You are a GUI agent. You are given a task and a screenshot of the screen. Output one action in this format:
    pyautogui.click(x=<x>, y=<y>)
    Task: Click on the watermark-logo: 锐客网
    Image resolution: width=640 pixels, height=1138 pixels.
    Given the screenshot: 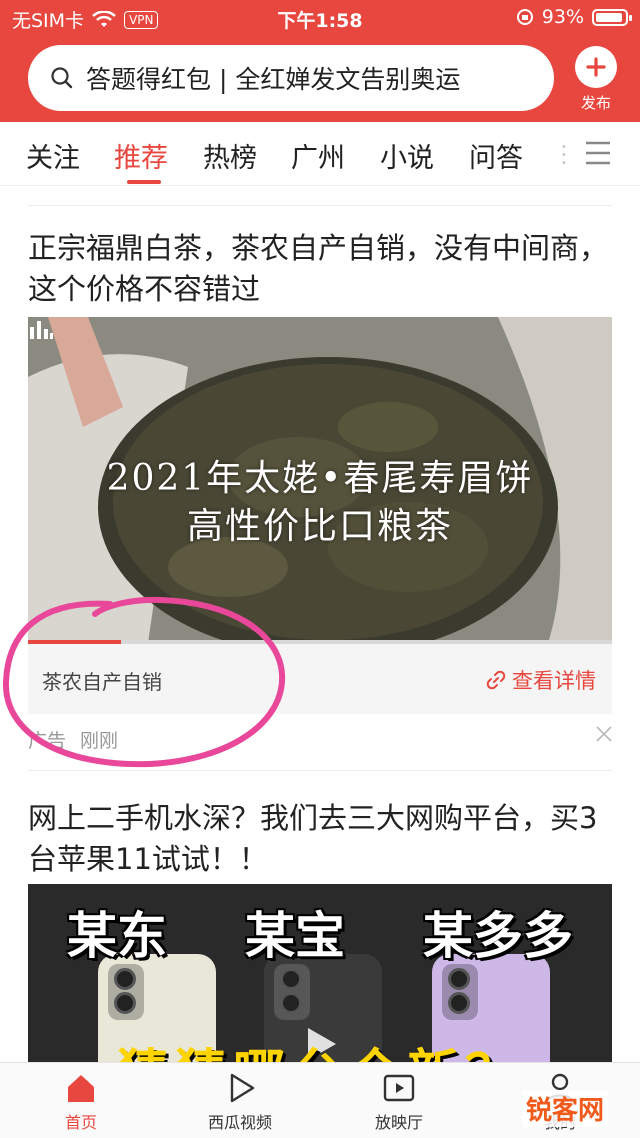 What is the action you would take?
    pyautogui.click(x=565, y=1108)
    